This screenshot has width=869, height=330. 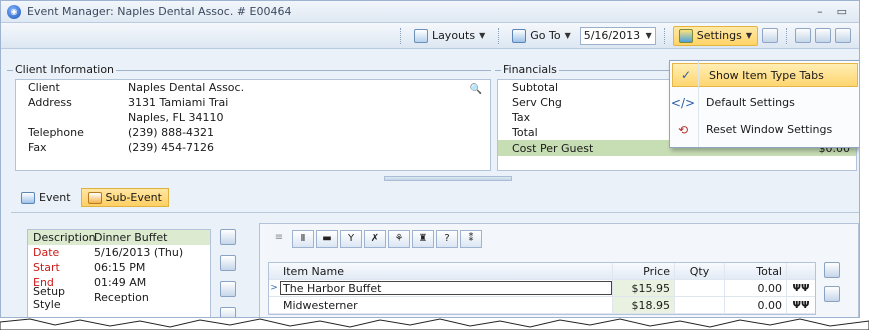 I want to click on goto-date-value: 5/16/2013, so click(x=612, y=35).